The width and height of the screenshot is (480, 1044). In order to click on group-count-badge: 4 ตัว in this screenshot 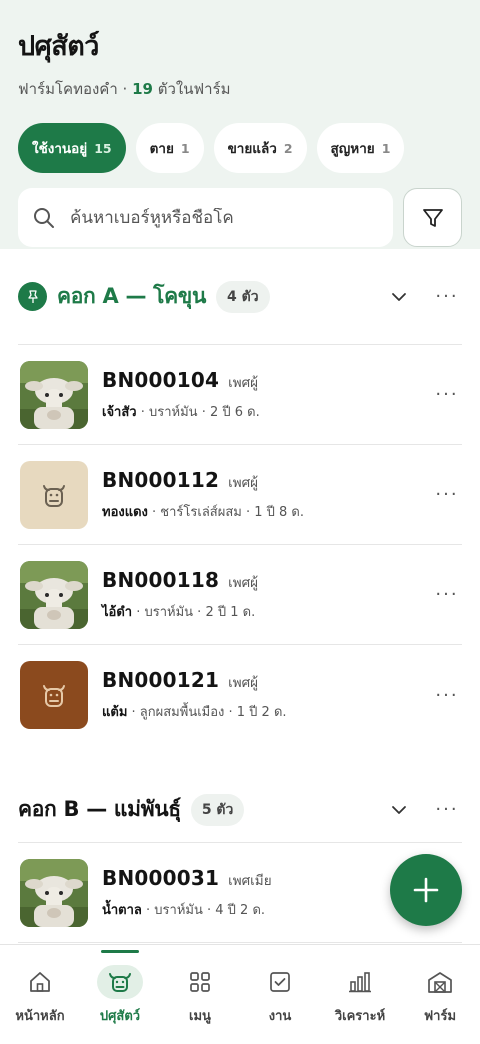, I will do `click(243, 296)`.